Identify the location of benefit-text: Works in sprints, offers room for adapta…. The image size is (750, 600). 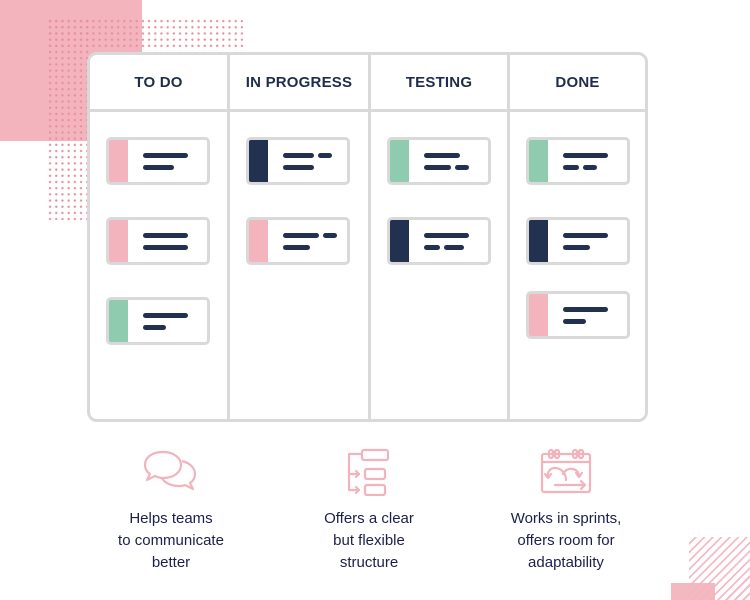
(566, 540).